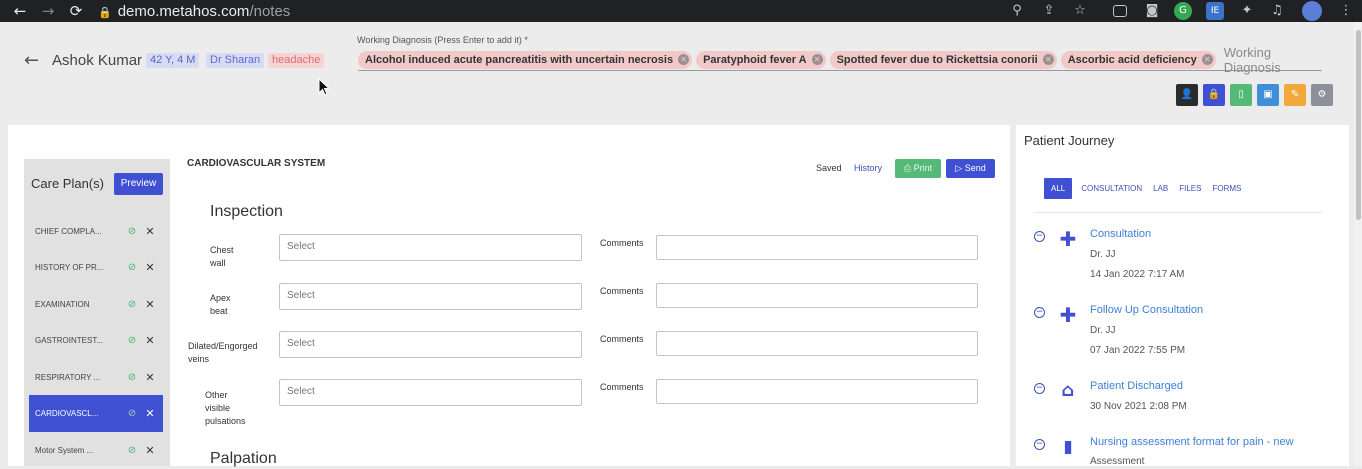  What do you see at coordinates (1068, 447) in the screenshot?
I see `document-icon: ▮` at bounding box center [1068, 447].